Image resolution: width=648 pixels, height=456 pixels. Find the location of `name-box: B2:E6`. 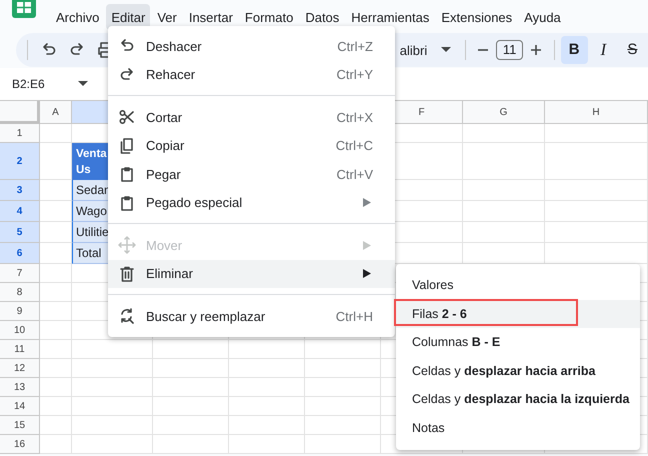

name-box: B2:E6 is located at coordinates (44, 84).